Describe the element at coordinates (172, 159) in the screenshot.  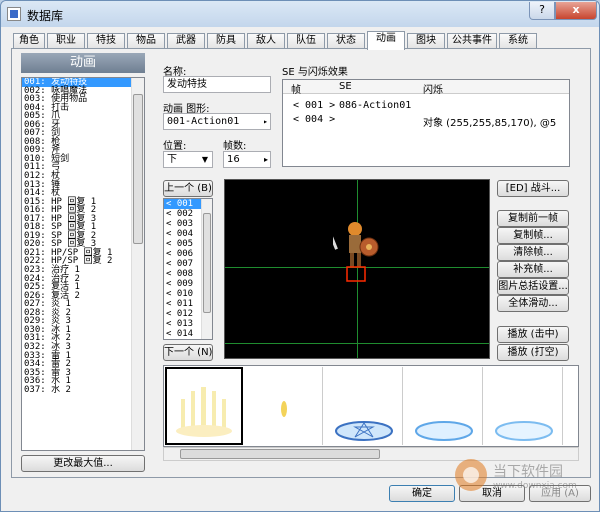
I see `position-value: 下` at that location.